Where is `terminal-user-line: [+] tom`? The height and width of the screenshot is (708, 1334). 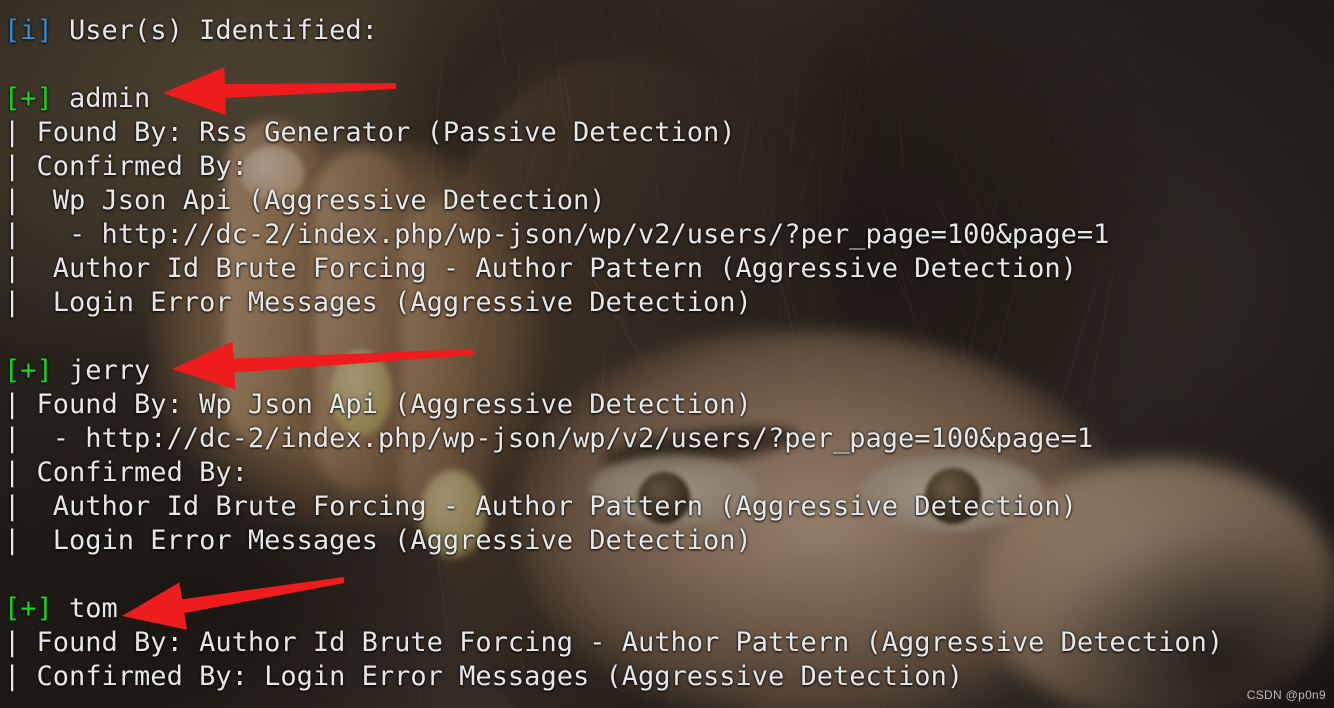 terminal-user-line: [+] tom is located at coordinates (669, 609).